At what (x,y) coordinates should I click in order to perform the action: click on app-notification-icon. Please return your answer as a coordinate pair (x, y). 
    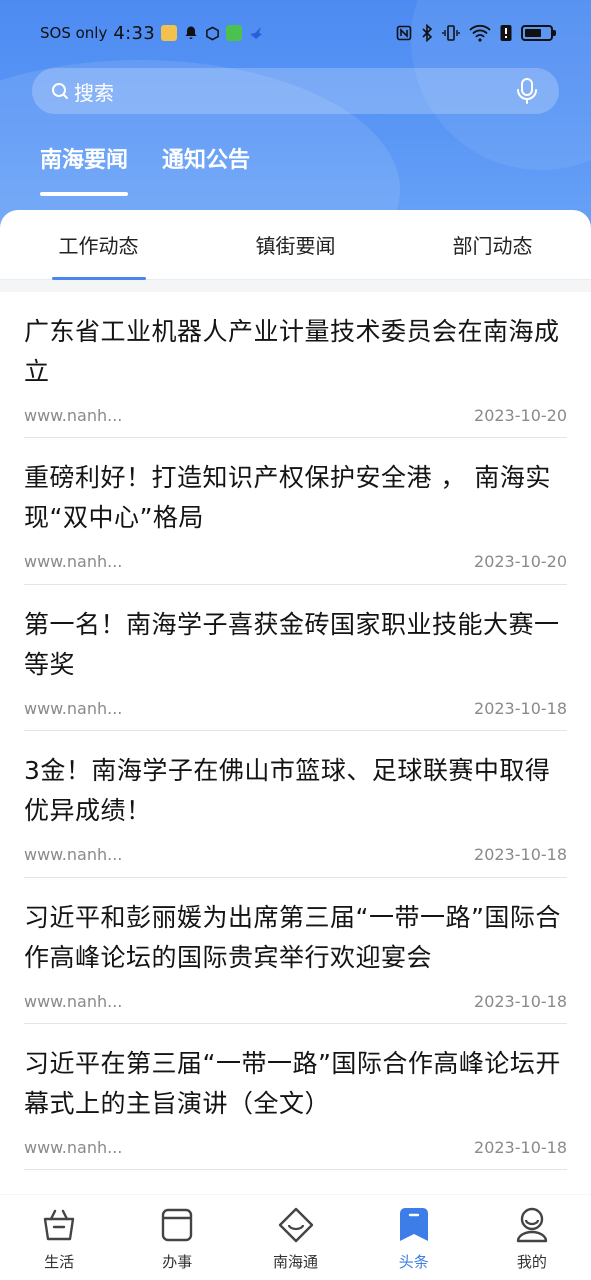
    Looking at the image, I should click on (168, 33).